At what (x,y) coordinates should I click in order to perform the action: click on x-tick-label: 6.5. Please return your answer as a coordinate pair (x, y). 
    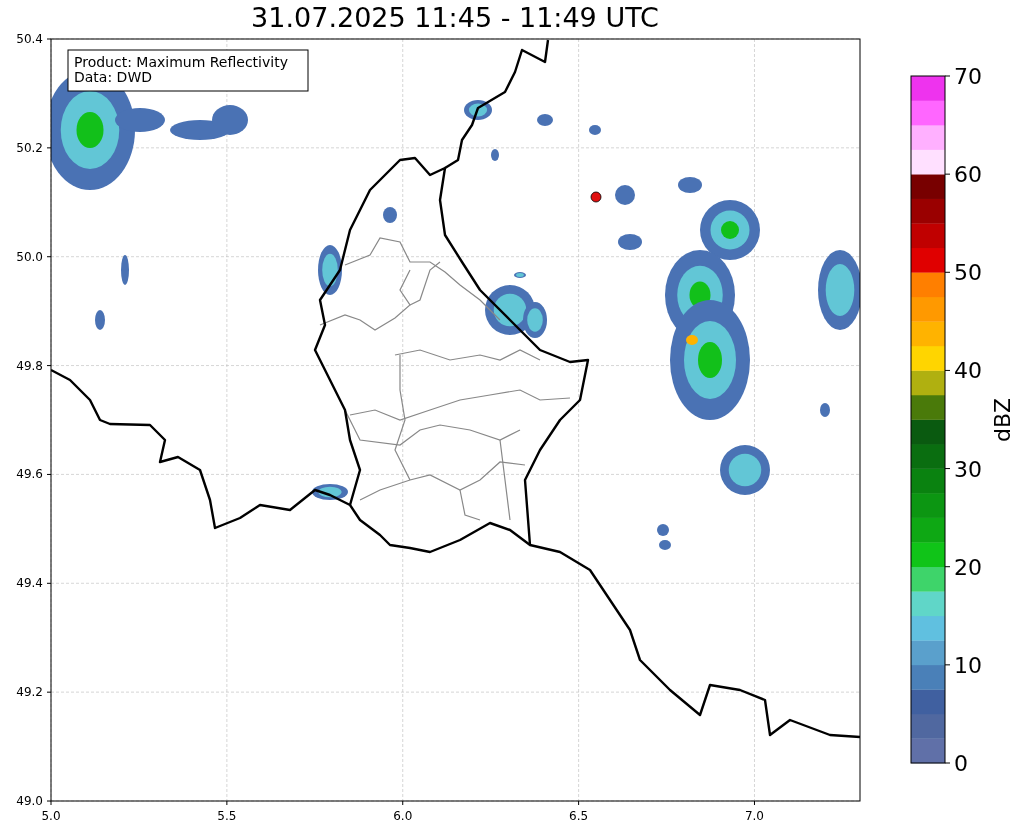
    Looking at the image, I should click on (579, 816).